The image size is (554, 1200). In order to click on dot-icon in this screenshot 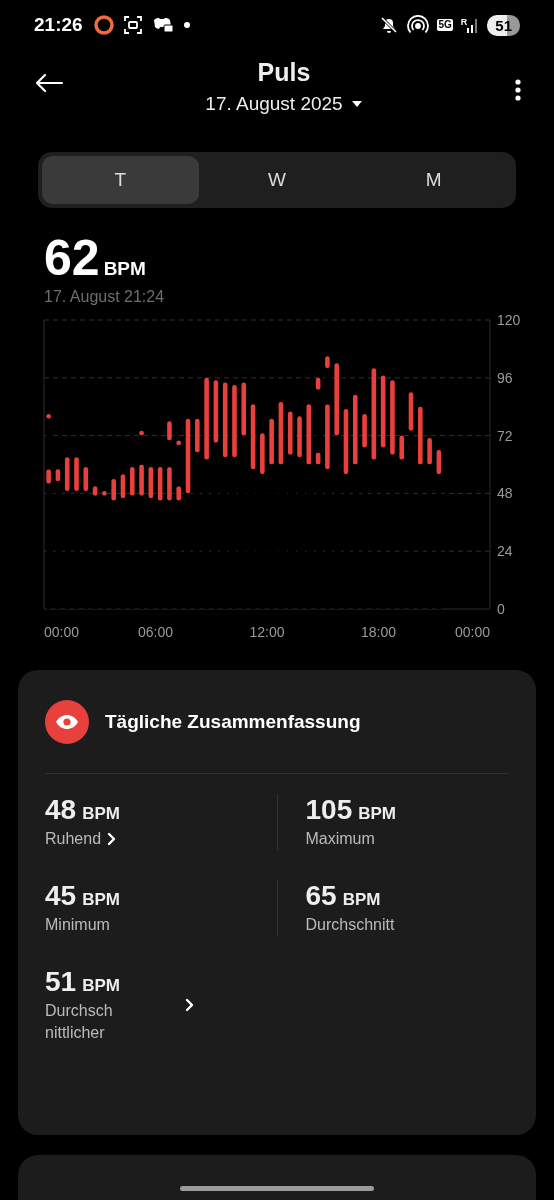, I will do `click(186, 25)`.